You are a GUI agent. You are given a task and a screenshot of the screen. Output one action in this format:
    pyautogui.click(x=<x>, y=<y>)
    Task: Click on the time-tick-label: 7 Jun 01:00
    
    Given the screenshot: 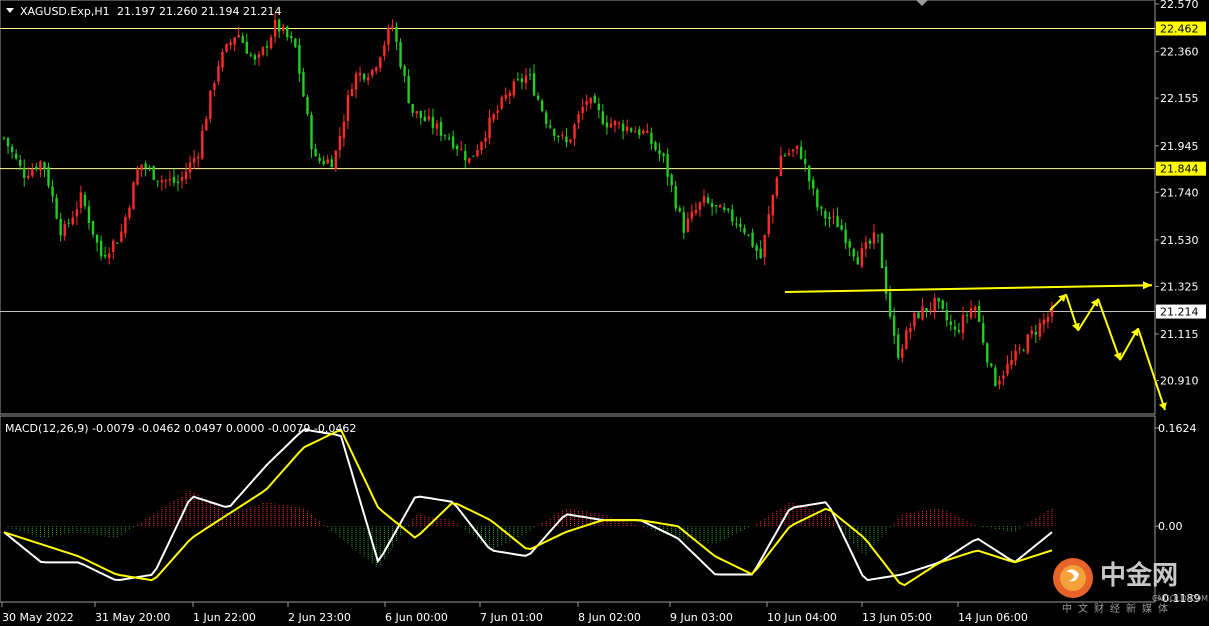 What is the action you would take?
    pyautogui.click(x=511, y=617)
    